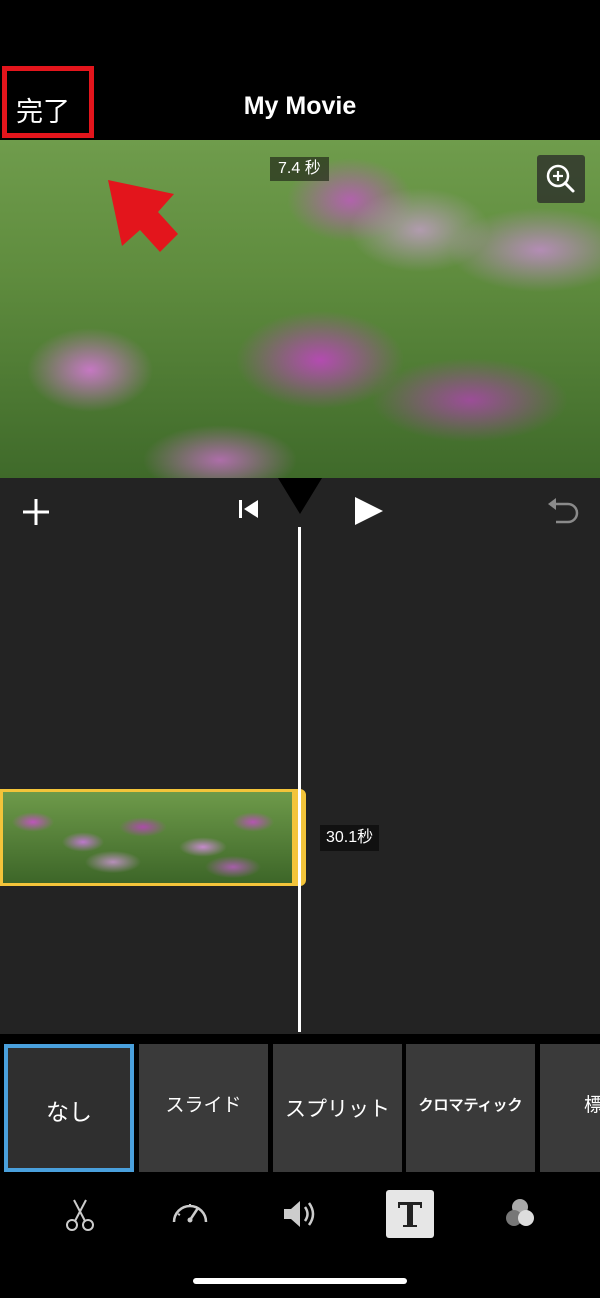 Image resolution: width=600 pixels, height=1298 pixels. I want to click on transition-option-split: スプリット, so click(337, 1108).